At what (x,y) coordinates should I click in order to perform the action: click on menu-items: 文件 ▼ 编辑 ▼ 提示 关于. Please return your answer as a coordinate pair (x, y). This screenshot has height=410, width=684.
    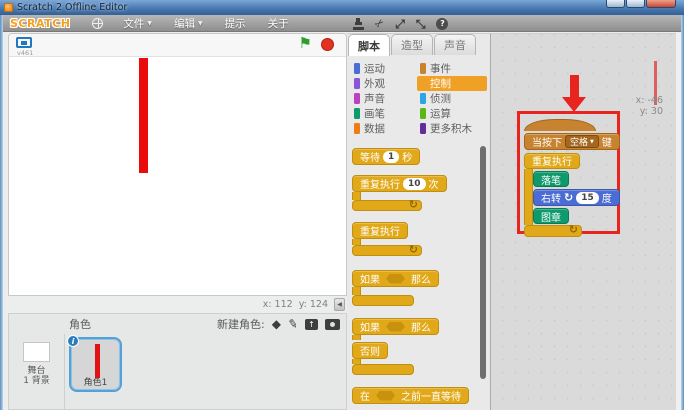
    Looking at the image, I should click on (205, 23).